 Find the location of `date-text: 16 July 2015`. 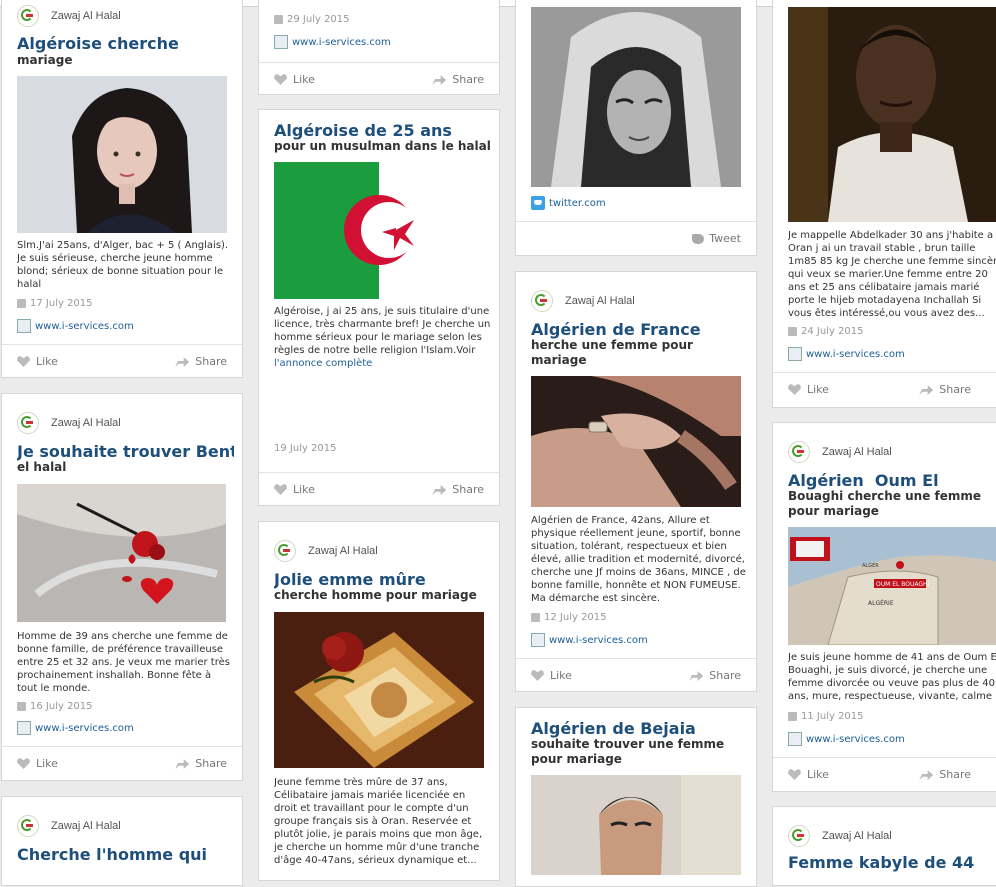

date-text: 16 July 2015 is located at coordinates (61, 706).